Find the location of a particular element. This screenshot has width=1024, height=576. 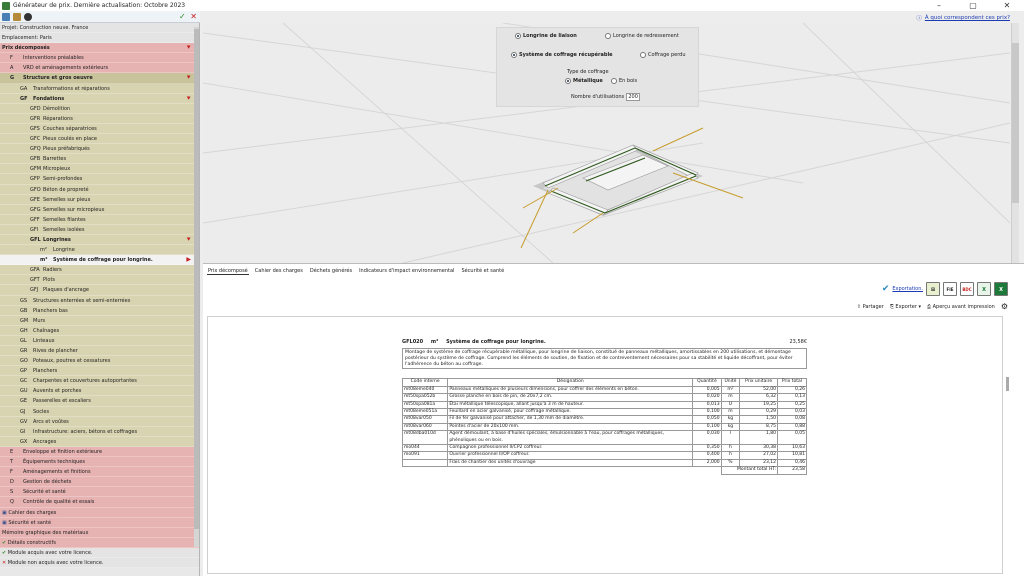

option-coffrage-perdu: Coffrage perdu is located at coordinates (663, 55).